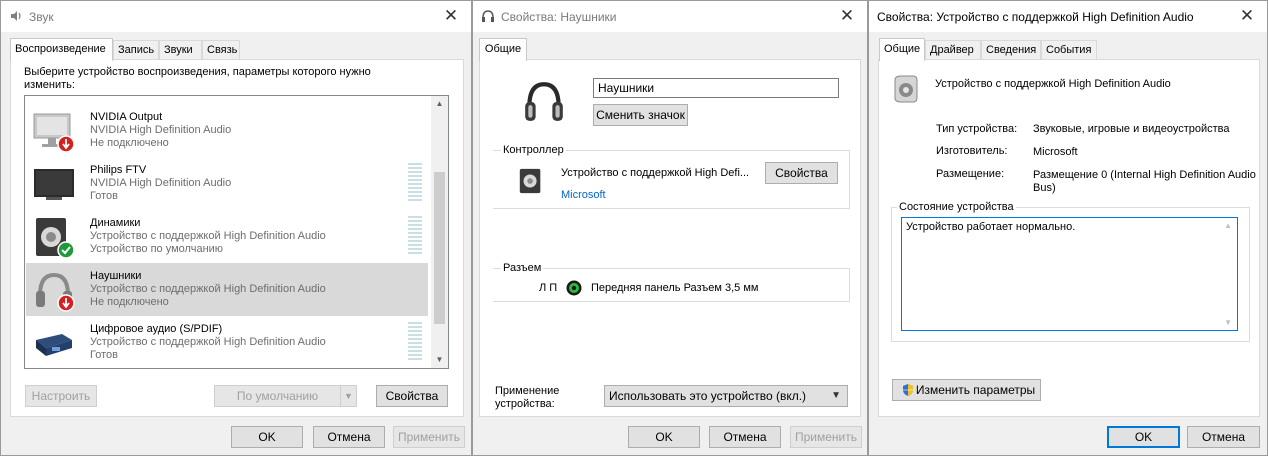 This screenshot has height=456, width=1268. I want to click on set-default-label: По умолчанию, so click(277, 396).